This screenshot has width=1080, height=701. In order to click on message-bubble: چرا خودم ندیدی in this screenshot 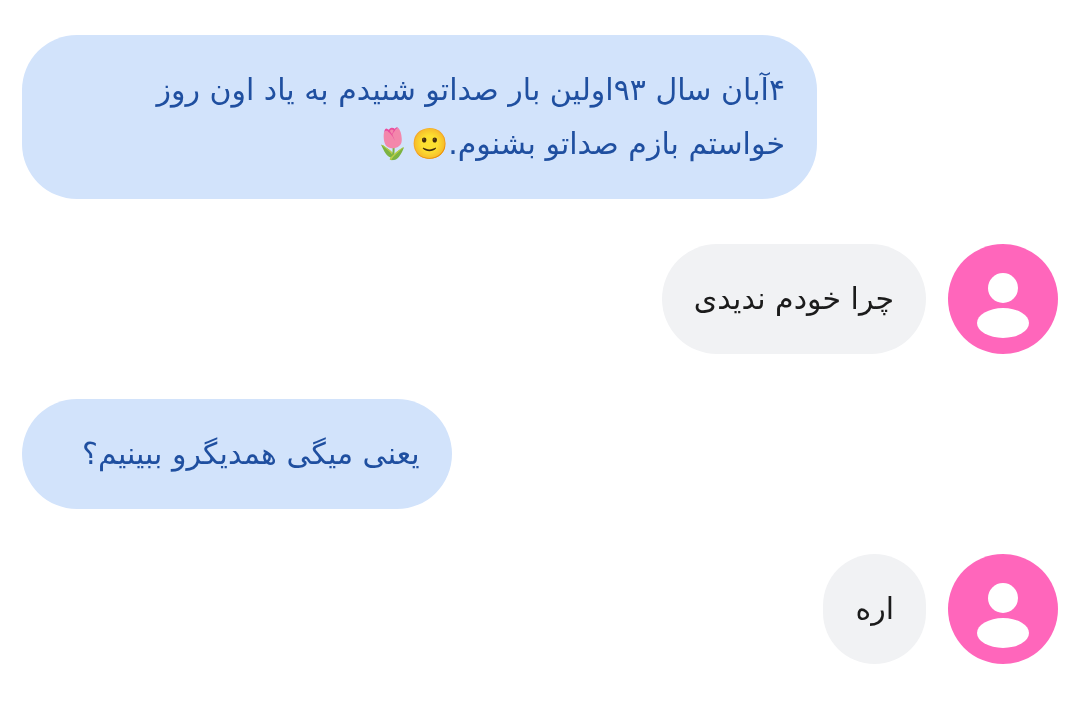, I will do `click(793, 299)`.